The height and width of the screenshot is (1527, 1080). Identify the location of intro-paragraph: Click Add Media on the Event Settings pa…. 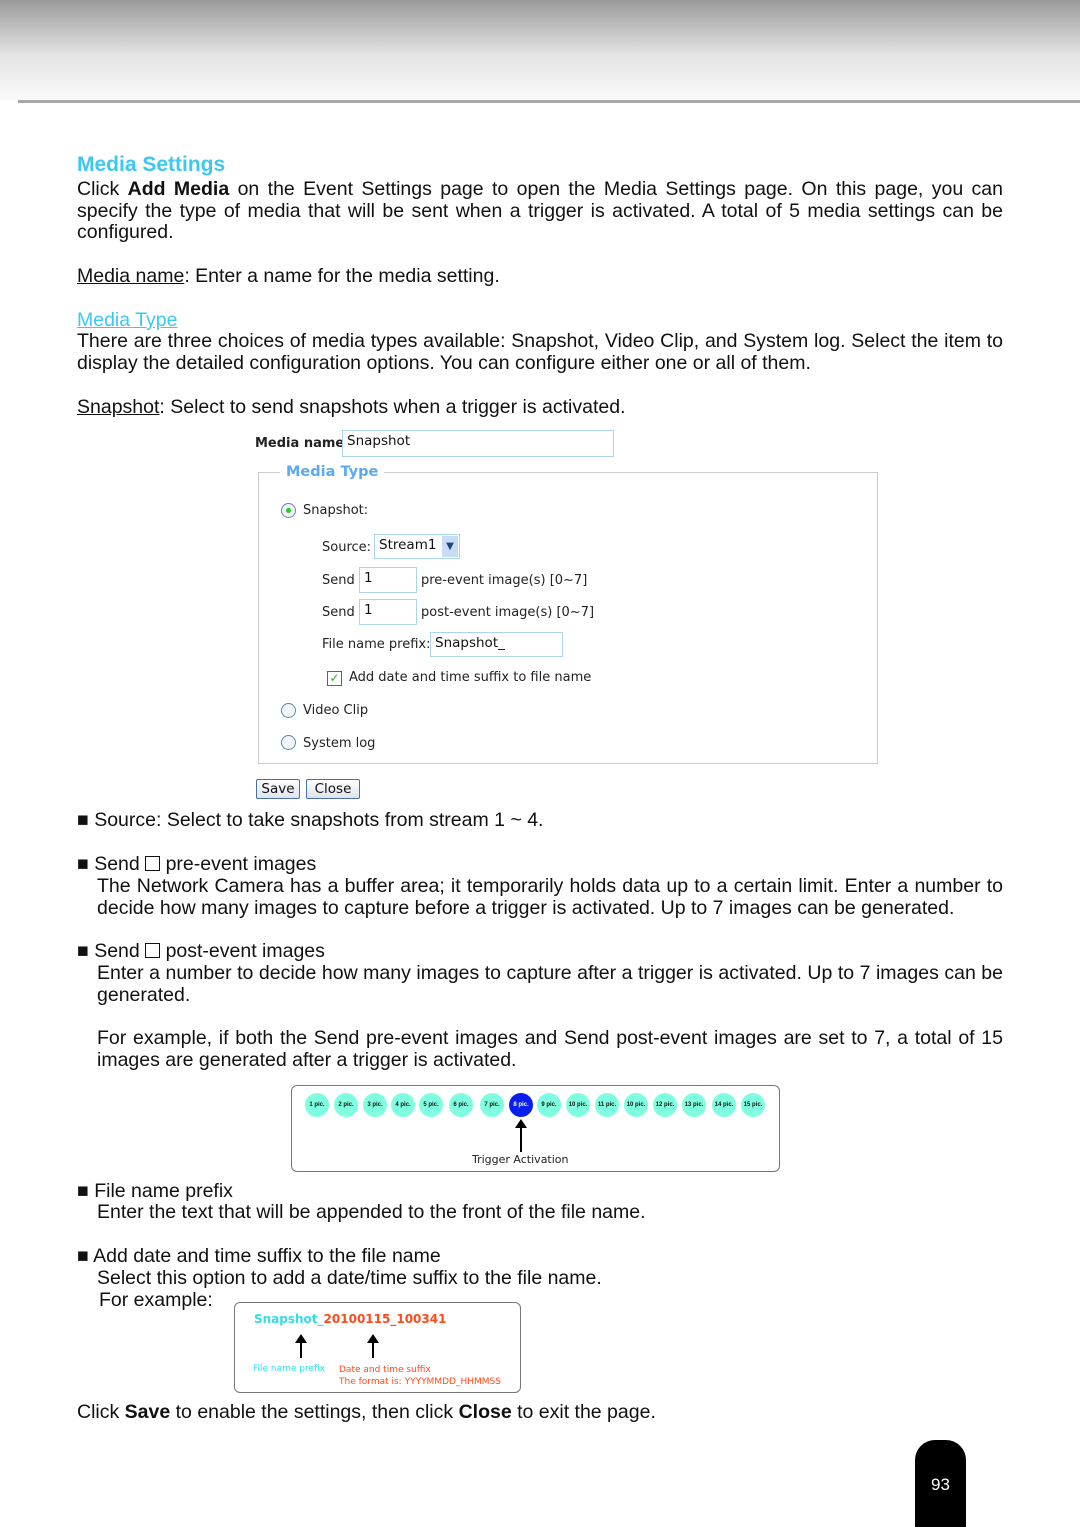
(540, 211).